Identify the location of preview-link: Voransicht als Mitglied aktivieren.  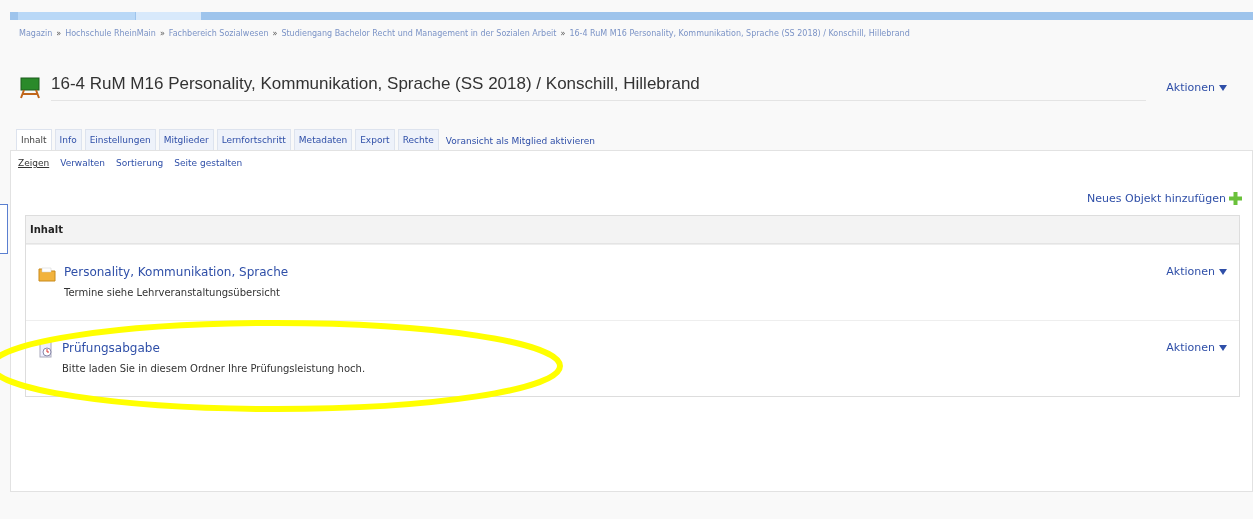
(520, 141).